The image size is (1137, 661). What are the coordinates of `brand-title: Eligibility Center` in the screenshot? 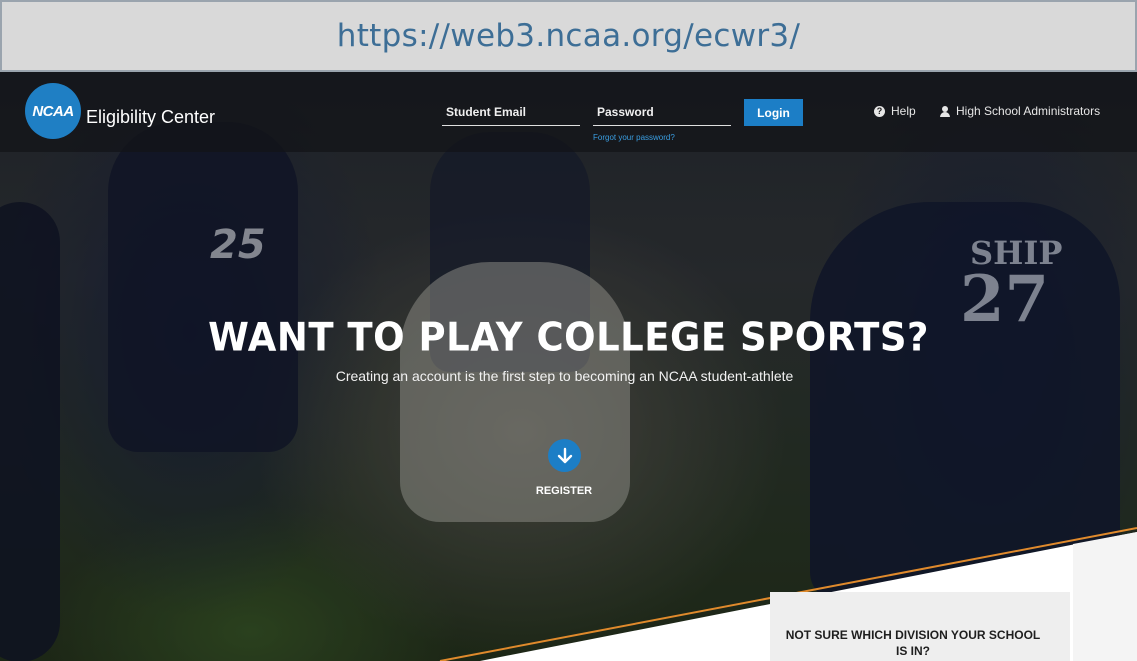 It's located at (151, 117).